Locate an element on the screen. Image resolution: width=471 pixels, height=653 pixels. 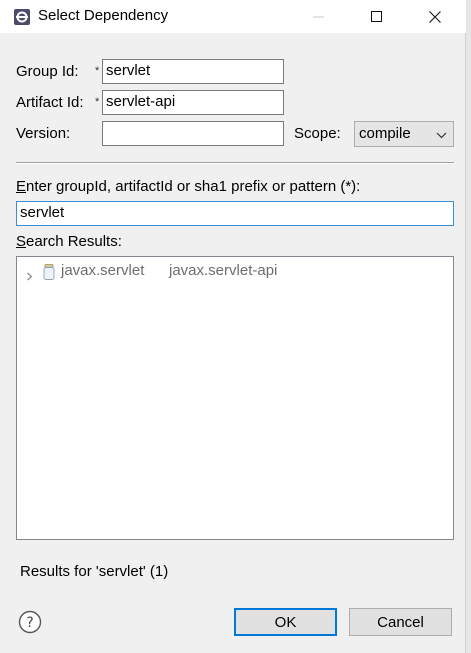
result-group-id: javax.servlet is located at coordinates (103, 270).